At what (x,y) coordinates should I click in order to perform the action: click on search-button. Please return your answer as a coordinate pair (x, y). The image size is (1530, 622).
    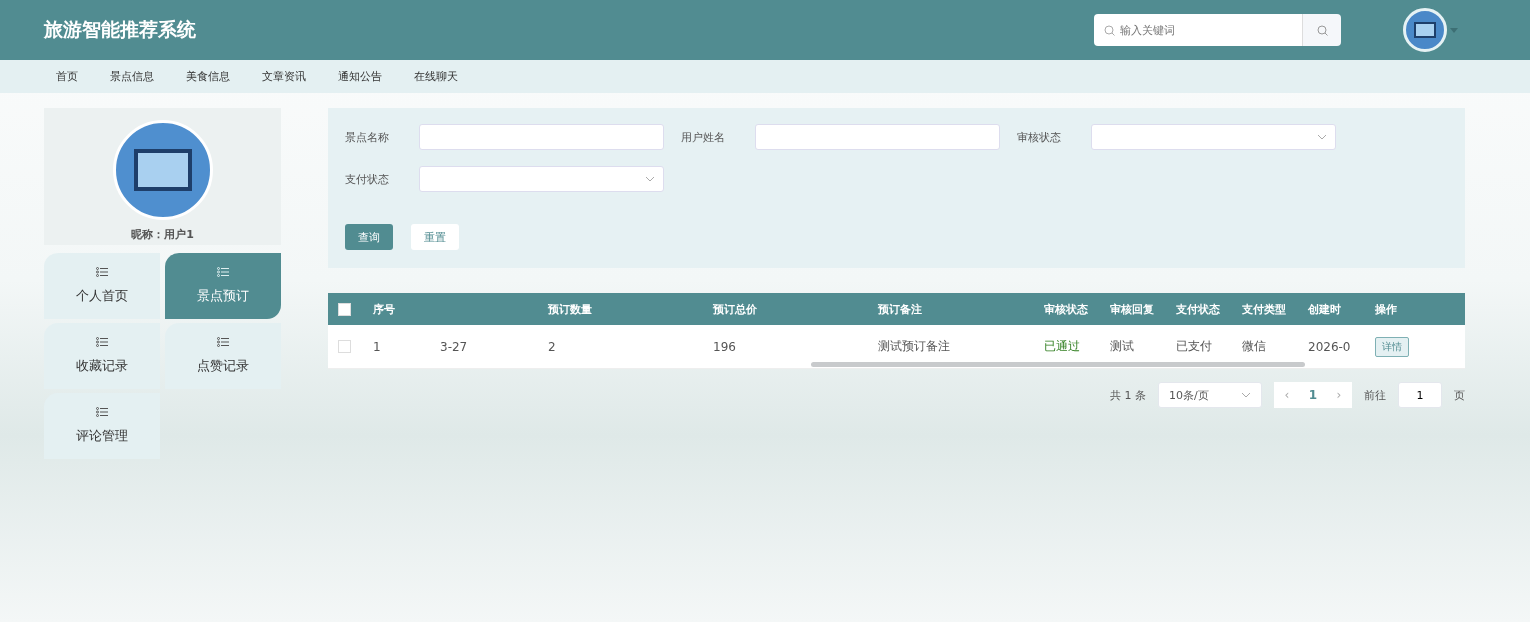
    Looking at the image, I should click on (1321, 30).